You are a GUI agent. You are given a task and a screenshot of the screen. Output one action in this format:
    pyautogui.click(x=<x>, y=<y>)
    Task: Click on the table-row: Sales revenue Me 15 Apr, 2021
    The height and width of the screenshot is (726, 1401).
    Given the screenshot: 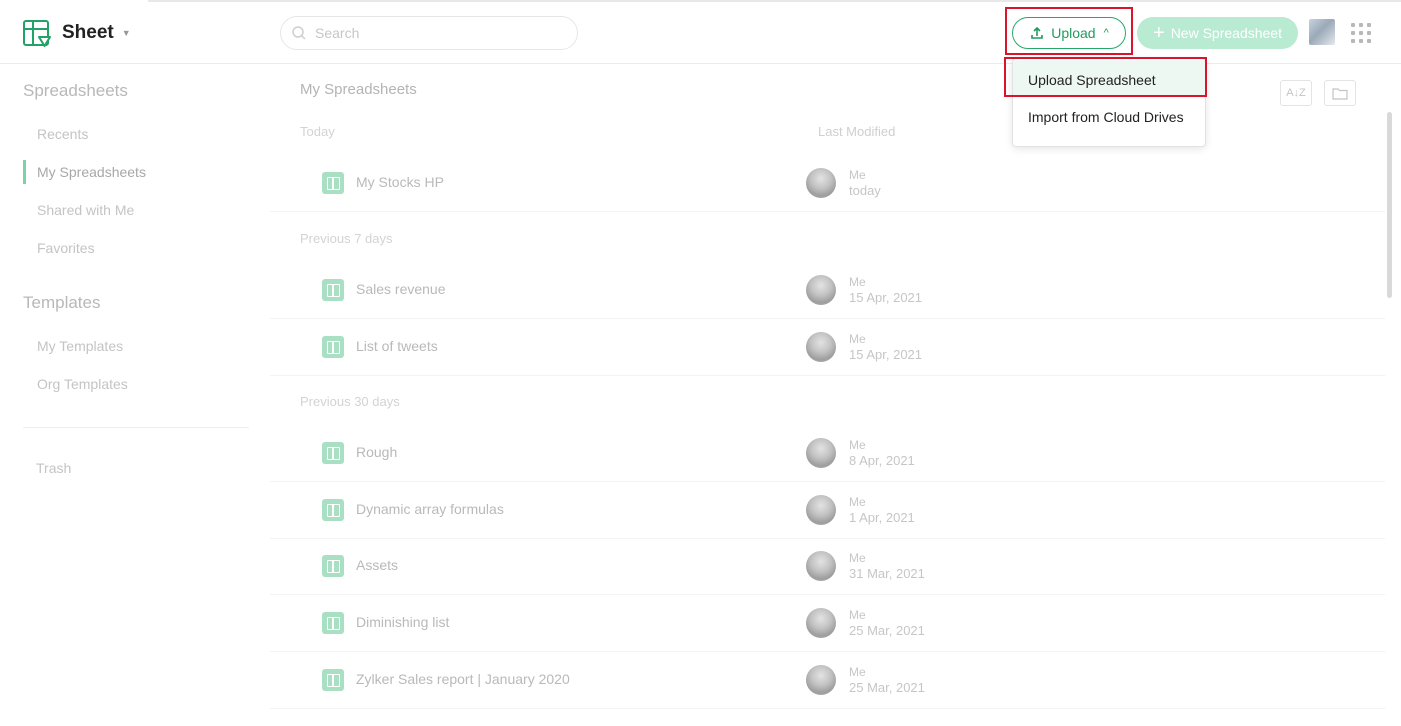 What is the action you would take?
    pyautogui.click(x=827, y=291)
    